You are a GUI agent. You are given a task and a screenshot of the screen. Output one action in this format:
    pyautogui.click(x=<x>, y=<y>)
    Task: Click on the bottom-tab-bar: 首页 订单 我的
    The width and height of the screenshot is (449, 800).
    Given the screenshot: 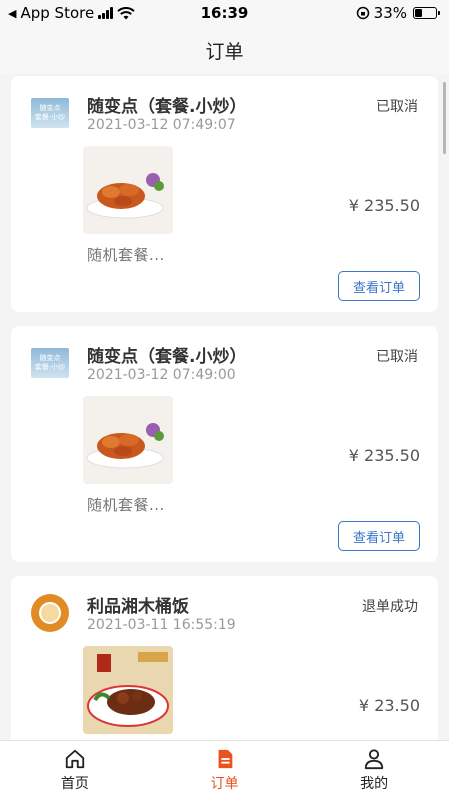 What is the action you would take?
    pyautogui.click(x=224, y=770)
    